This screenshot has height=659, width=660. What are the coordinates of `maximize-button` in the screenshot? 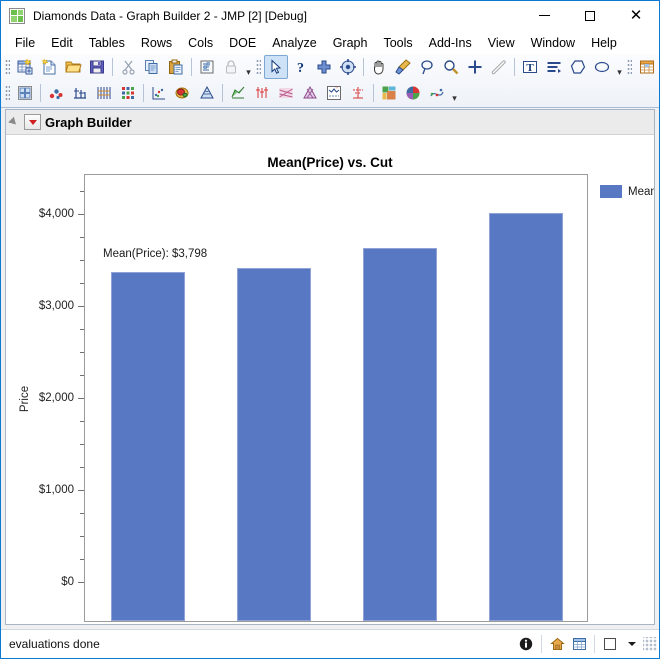 It's located at (590, 15).